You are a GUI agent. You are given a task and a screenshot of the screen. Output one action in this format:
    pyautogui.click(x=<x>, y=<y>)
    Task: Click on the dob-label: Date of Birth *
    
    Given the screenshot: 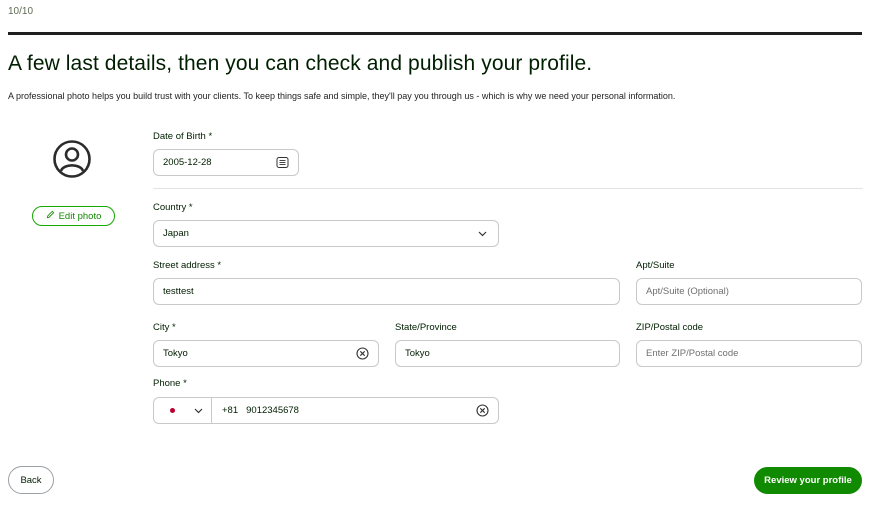 What is the action you would take?
    pyautogui.click(x=183, y=136)
    